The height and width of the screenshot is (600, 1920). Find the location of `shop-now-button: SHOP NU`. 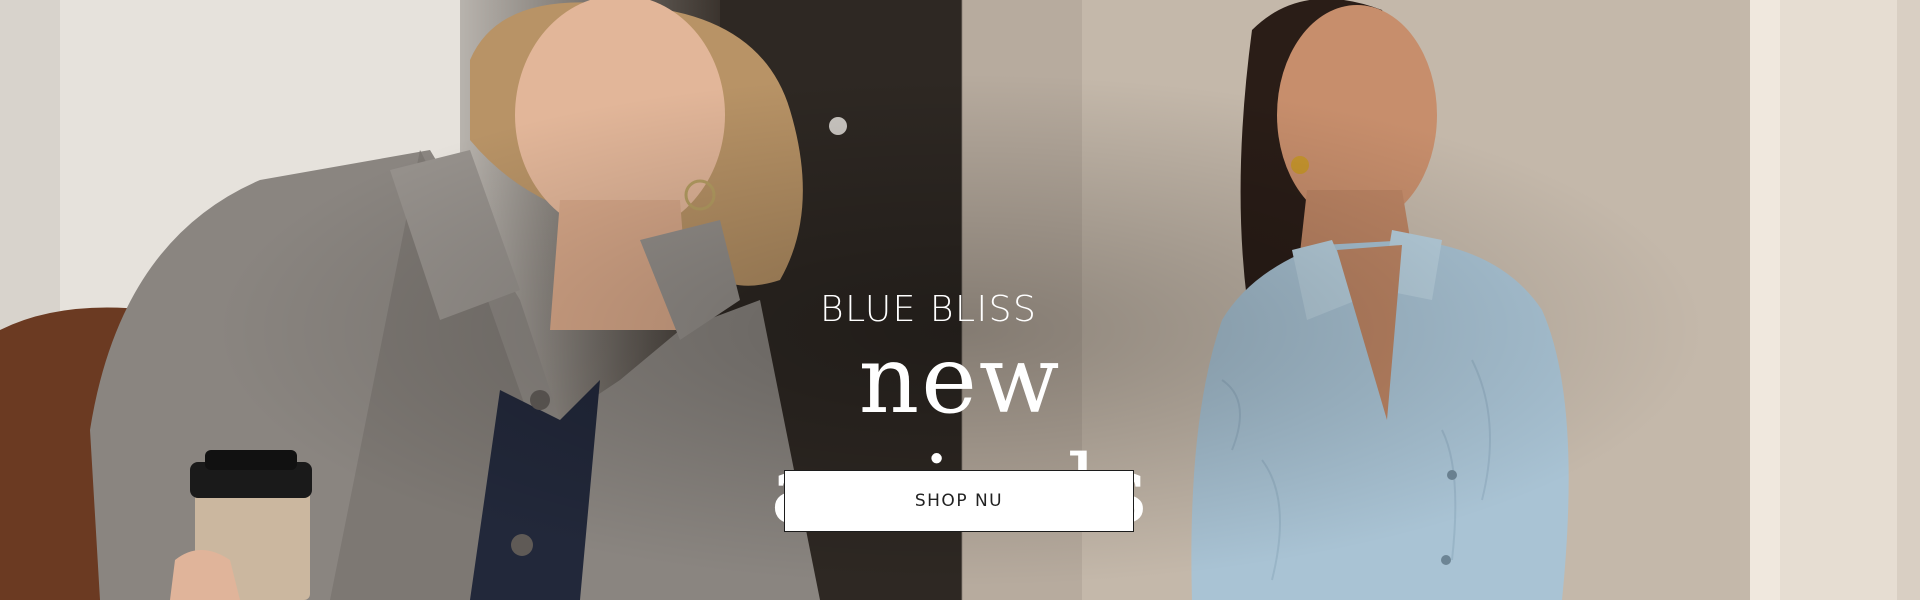

shop-now-button: SHOP NU is located at coordinates (959, 501).